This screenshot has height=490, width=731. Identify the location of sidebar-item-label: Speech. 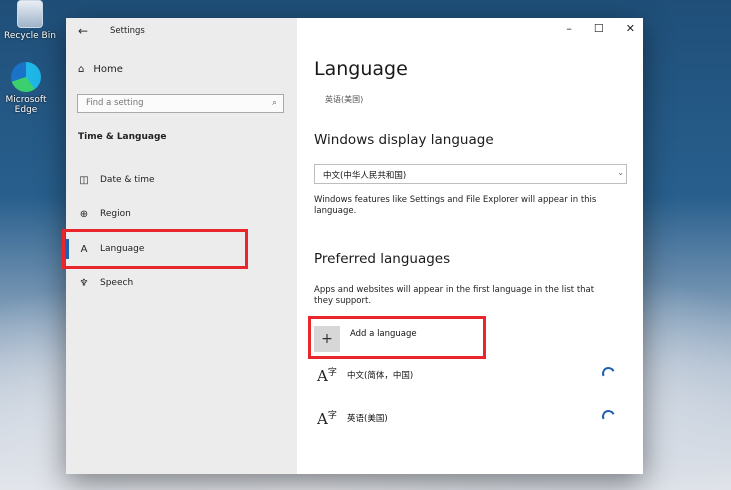
(117, 283).